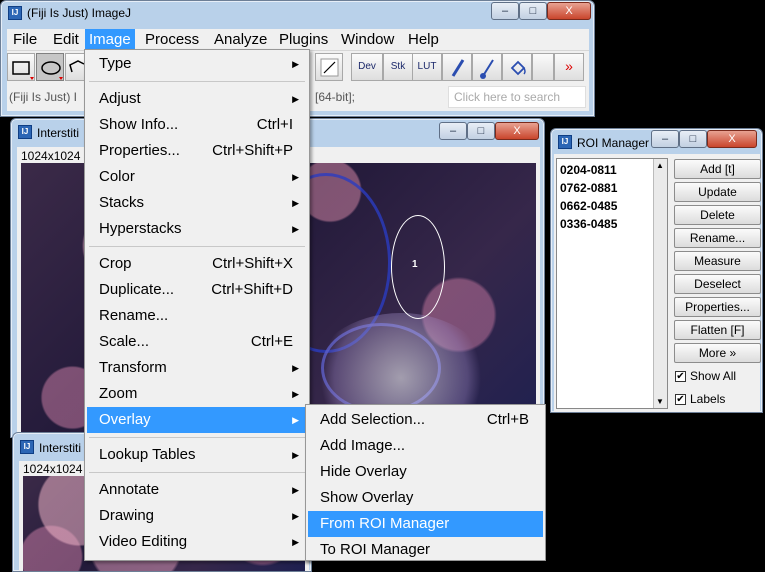 The height and width of the screenshot is (572, 765). I want to click on menu-item-lookup-tables: Lookup Tables ▶, so click(197, 455).